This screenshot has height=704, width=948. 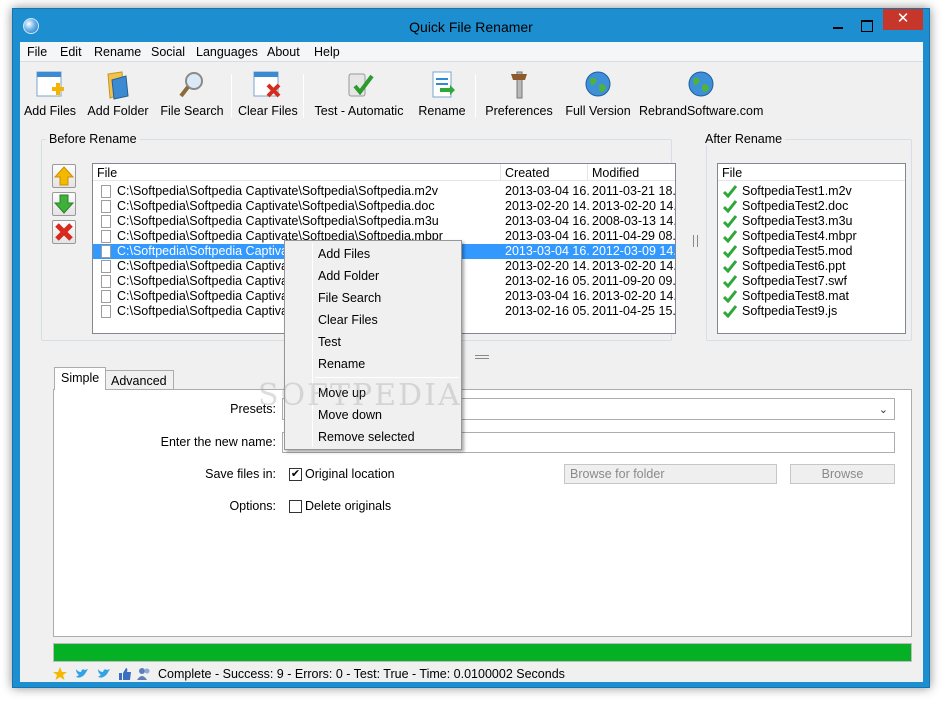 What do you see at coordinates (118, 111) in the screenshot?
I see `add-folder-label: Add Folder` at bounding box center [118, 111].